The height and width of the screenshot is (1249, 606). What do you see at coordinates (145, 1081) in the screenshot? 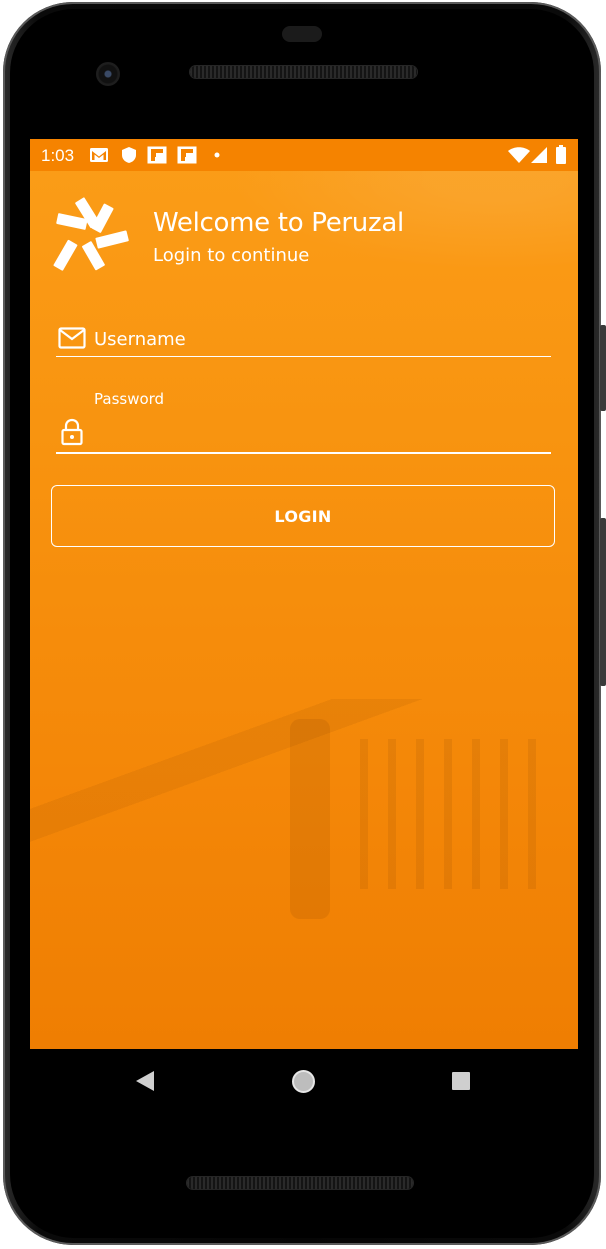
I see `back-icon` at bounding box center [145, 1081].